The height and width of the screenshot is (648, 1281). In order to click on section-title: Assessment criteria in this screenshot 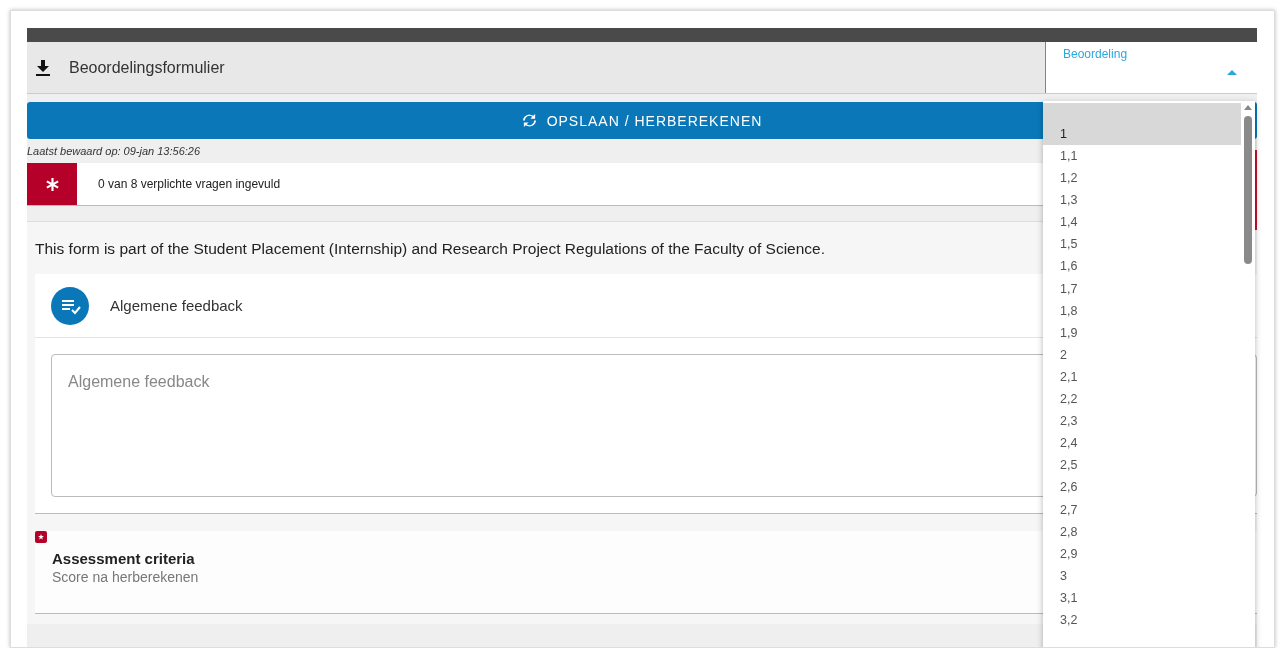, I will do `click(123, 558)`.